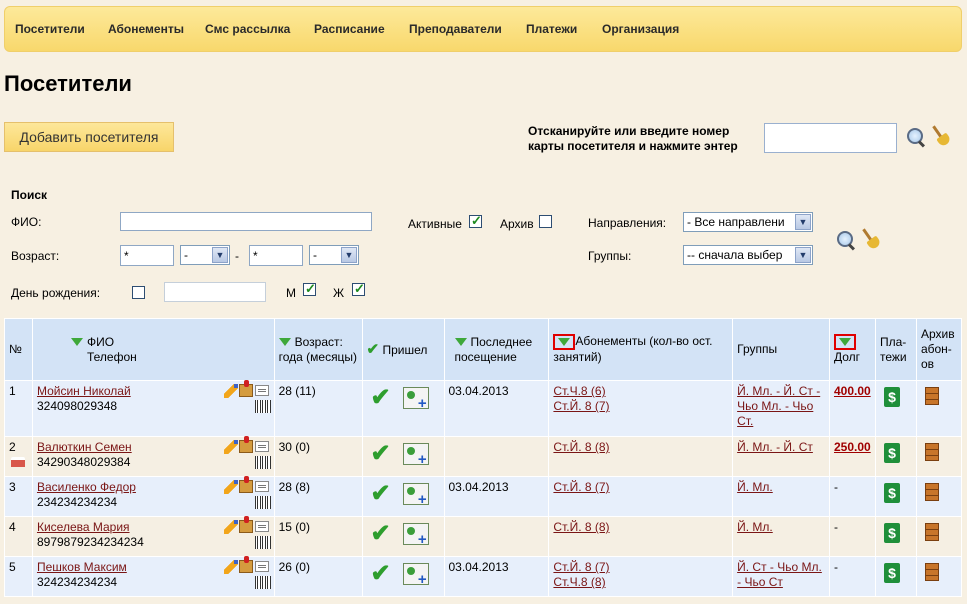  Describe the element at coordinates (153, 496) in the screenshot. I see `fio-cell: Василенко Федор 234234234234` at that location.